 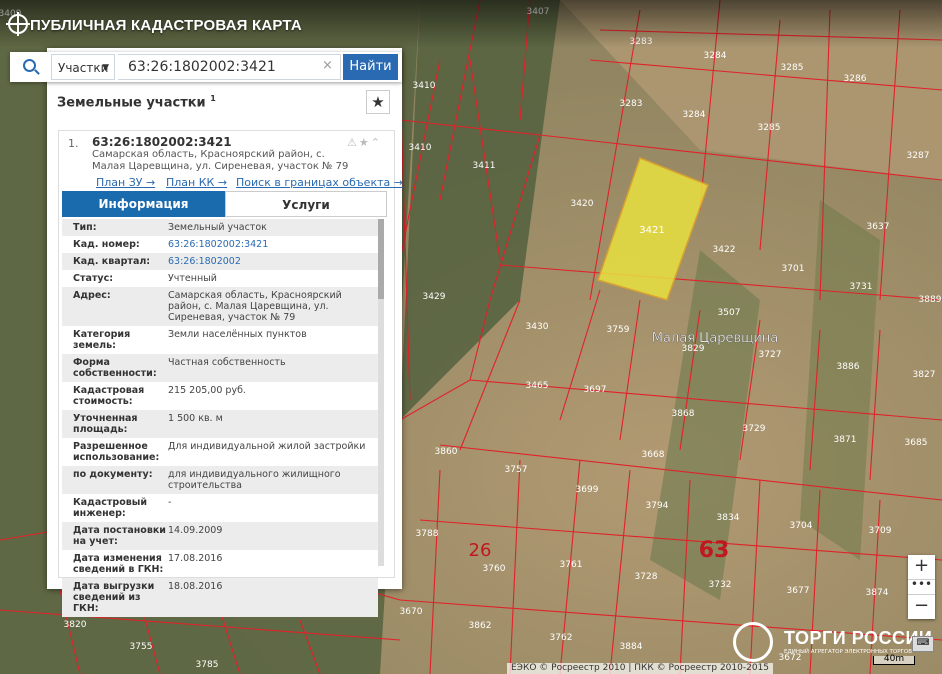 What do you see at coordinates (715, 338) in the screenshot?
I see `village-label: Малая Царевщина` at bounding box center [715, 338].